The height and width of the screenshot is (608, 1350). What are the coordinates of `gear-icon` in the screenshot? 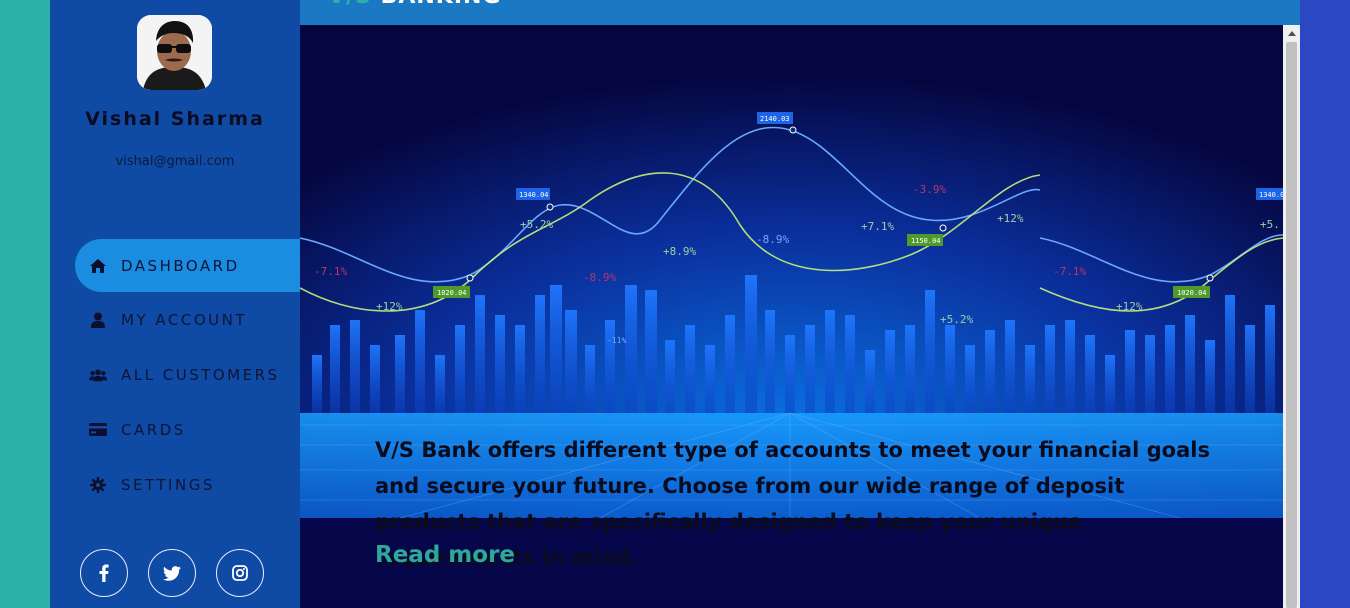 It's located at (98, 485).